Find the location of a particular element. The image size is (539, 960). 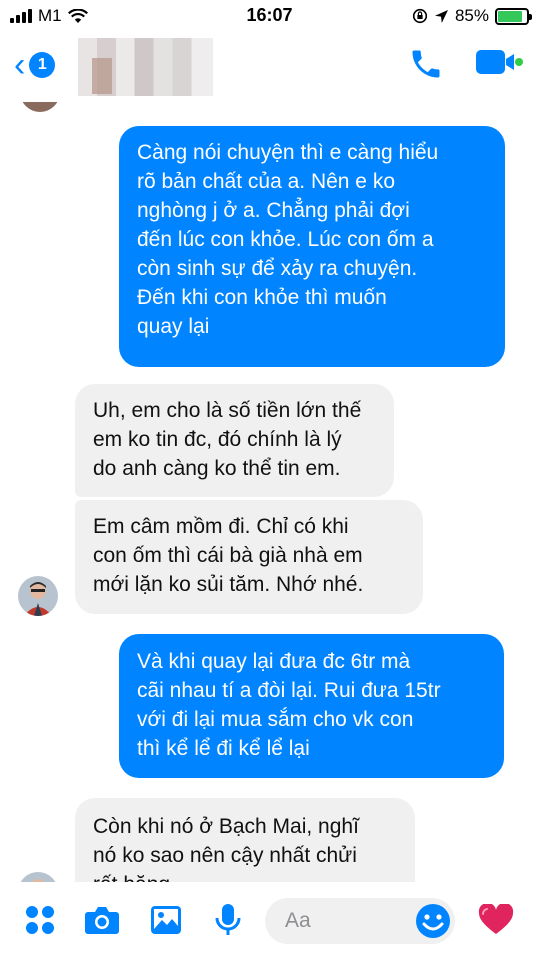

more-apps-icon is located at coordinates (40, 920).